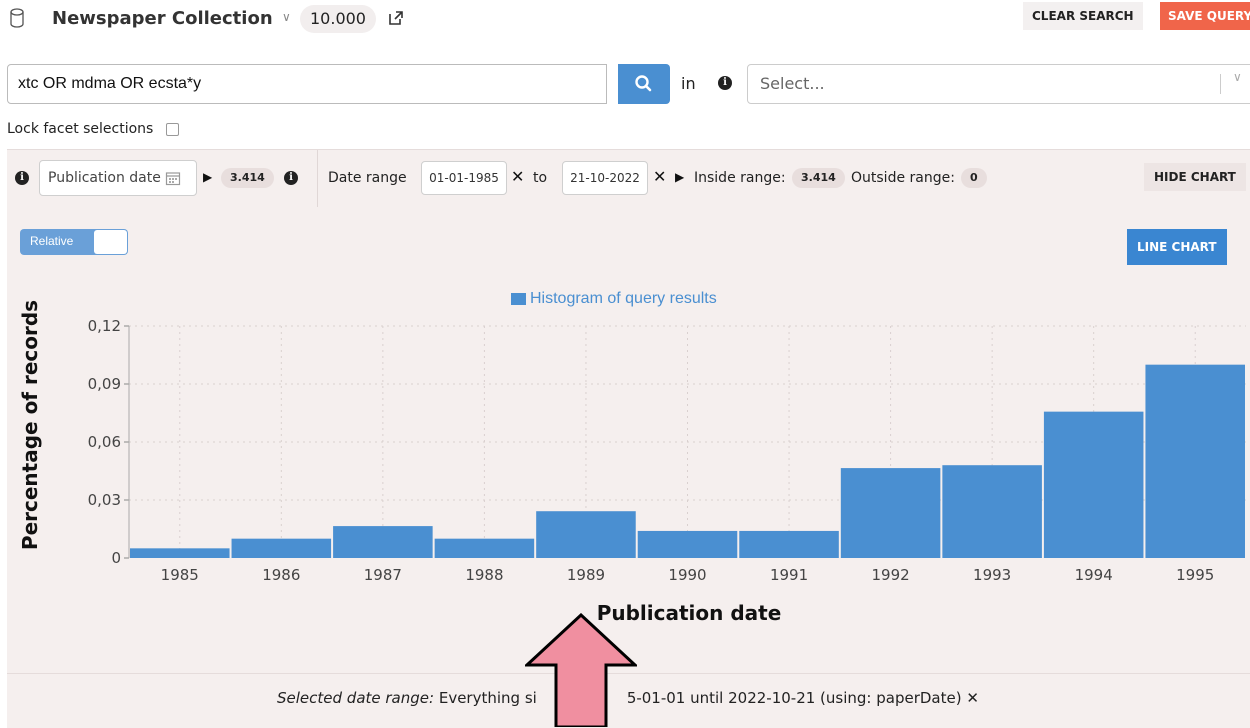 This screenshot has width=1250, height=728. What do you see at coordinates (80, 129) in the screenshot?
I see `lock-facet-label: Lock facet selections` at bounding box center [80, 129].